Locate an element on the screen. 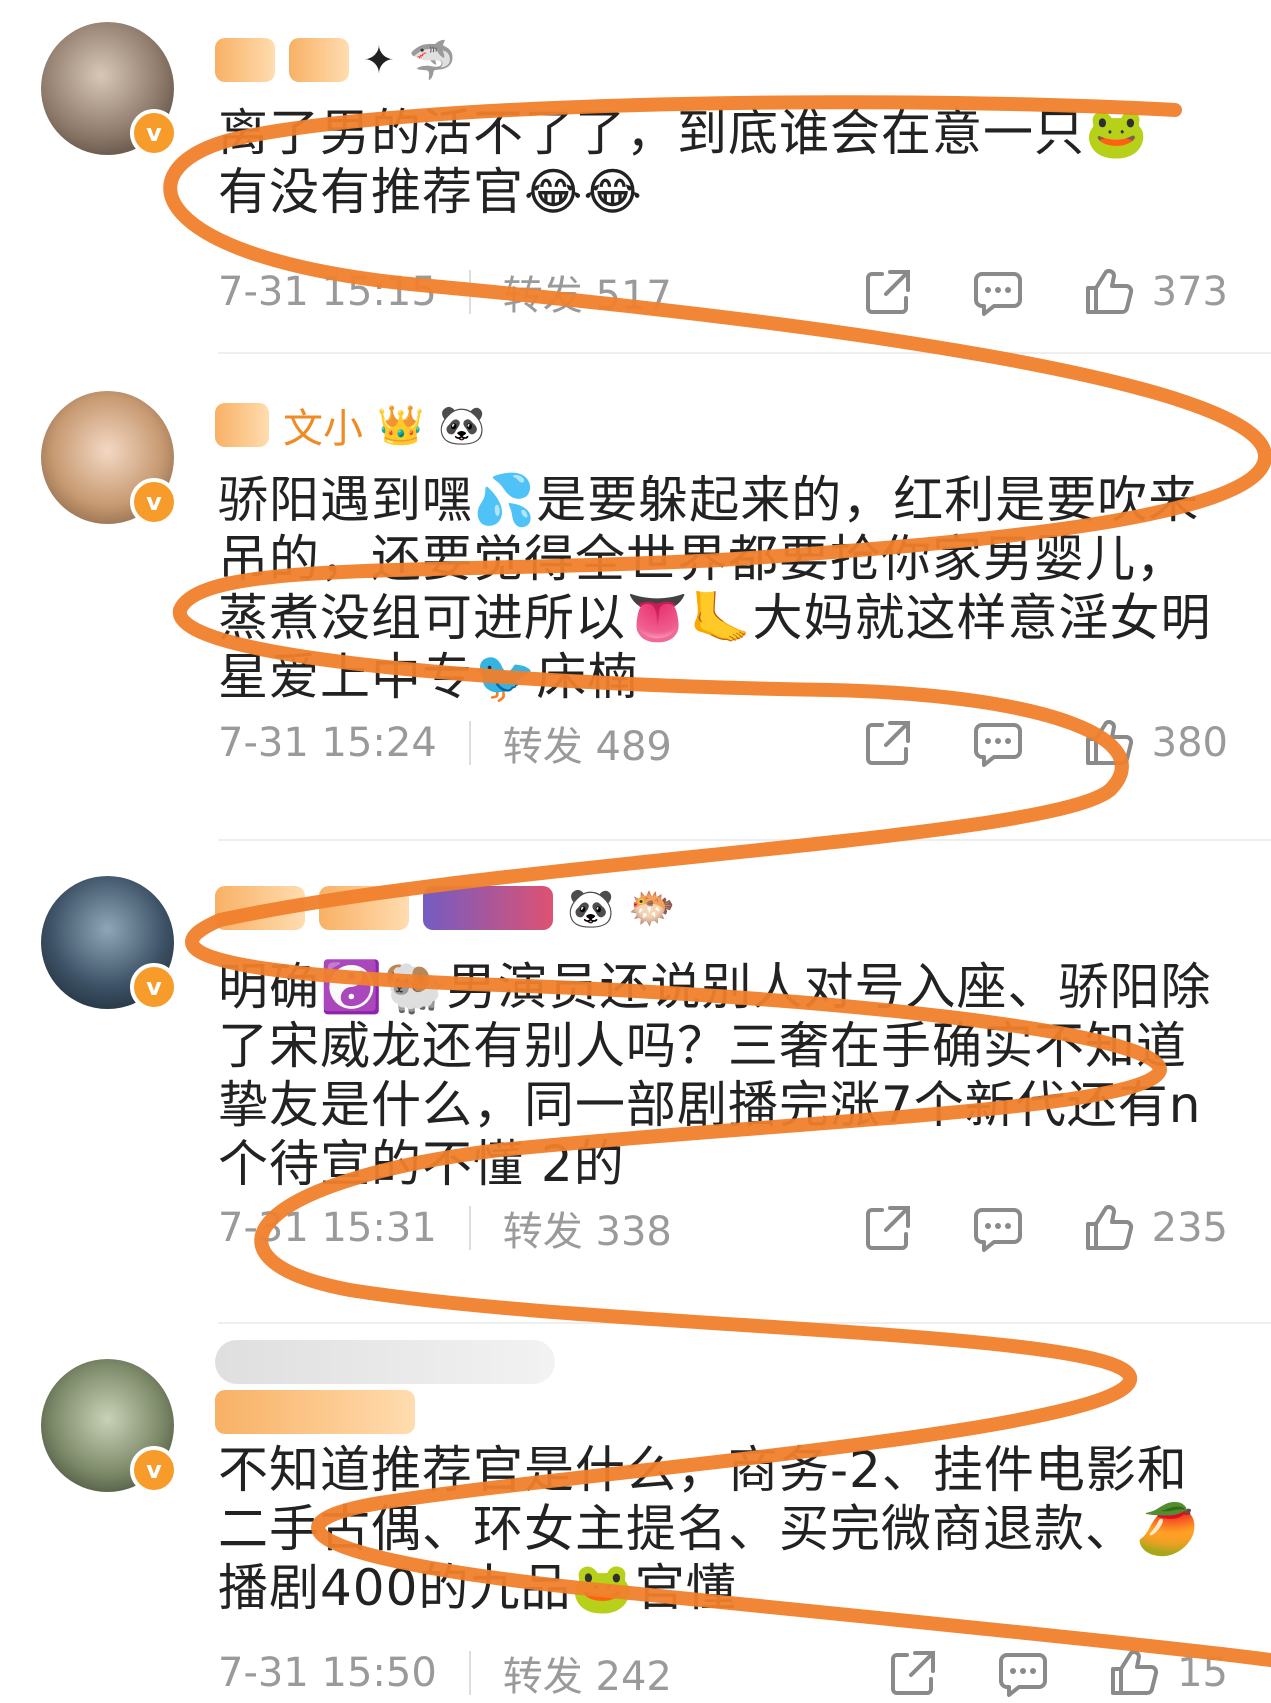 This screenshot has width=1271, height=1703. comment-text: 离了男的活不了了，到底谁会在意一只🐸 有没有推荐官😂😂 is located at coordinates (683, 162).